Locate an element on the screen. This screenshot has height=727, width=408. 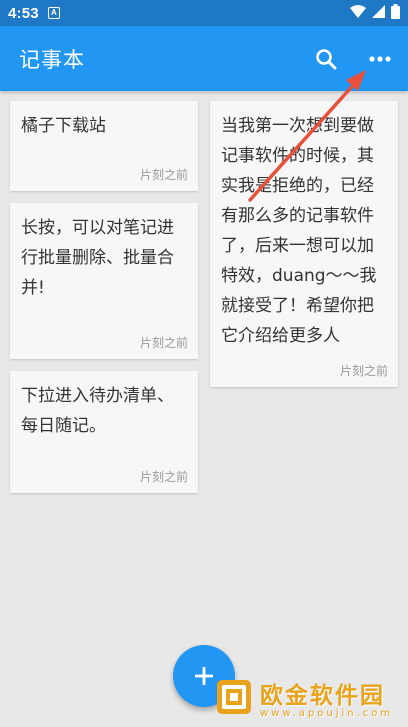
signal-icon is located at coordinates (378, 13).